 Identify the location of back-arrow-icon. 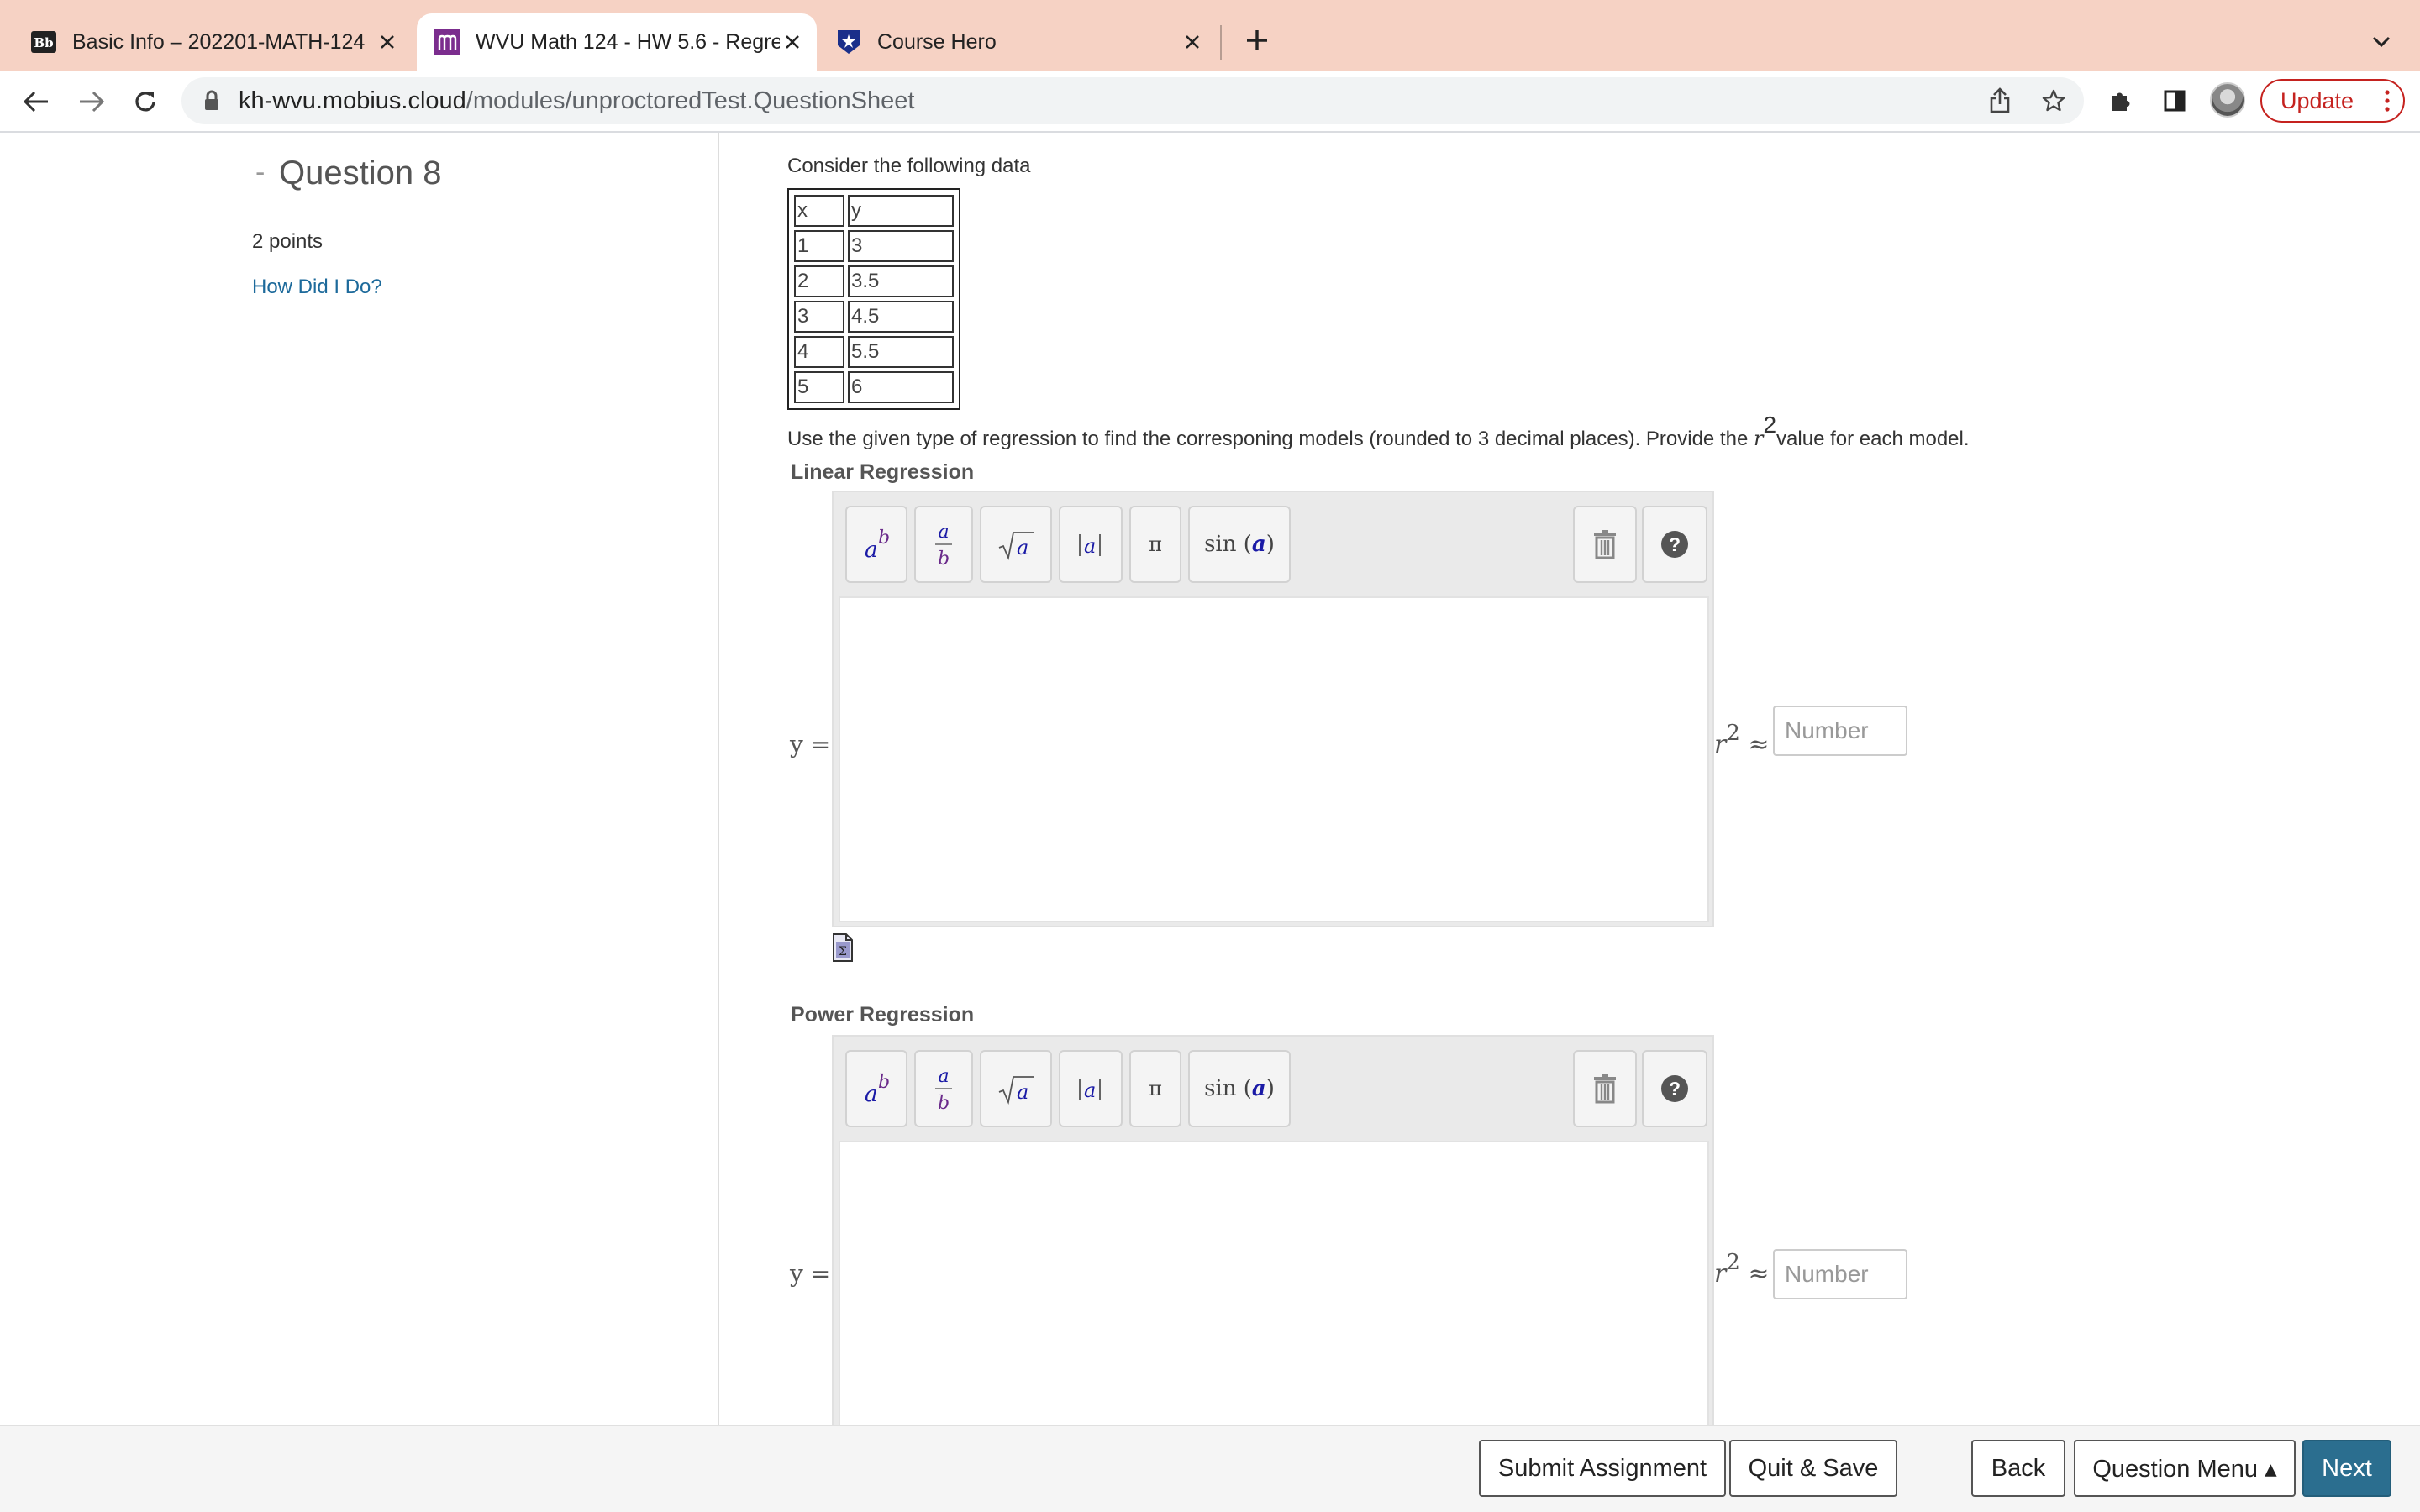
(36, 102).